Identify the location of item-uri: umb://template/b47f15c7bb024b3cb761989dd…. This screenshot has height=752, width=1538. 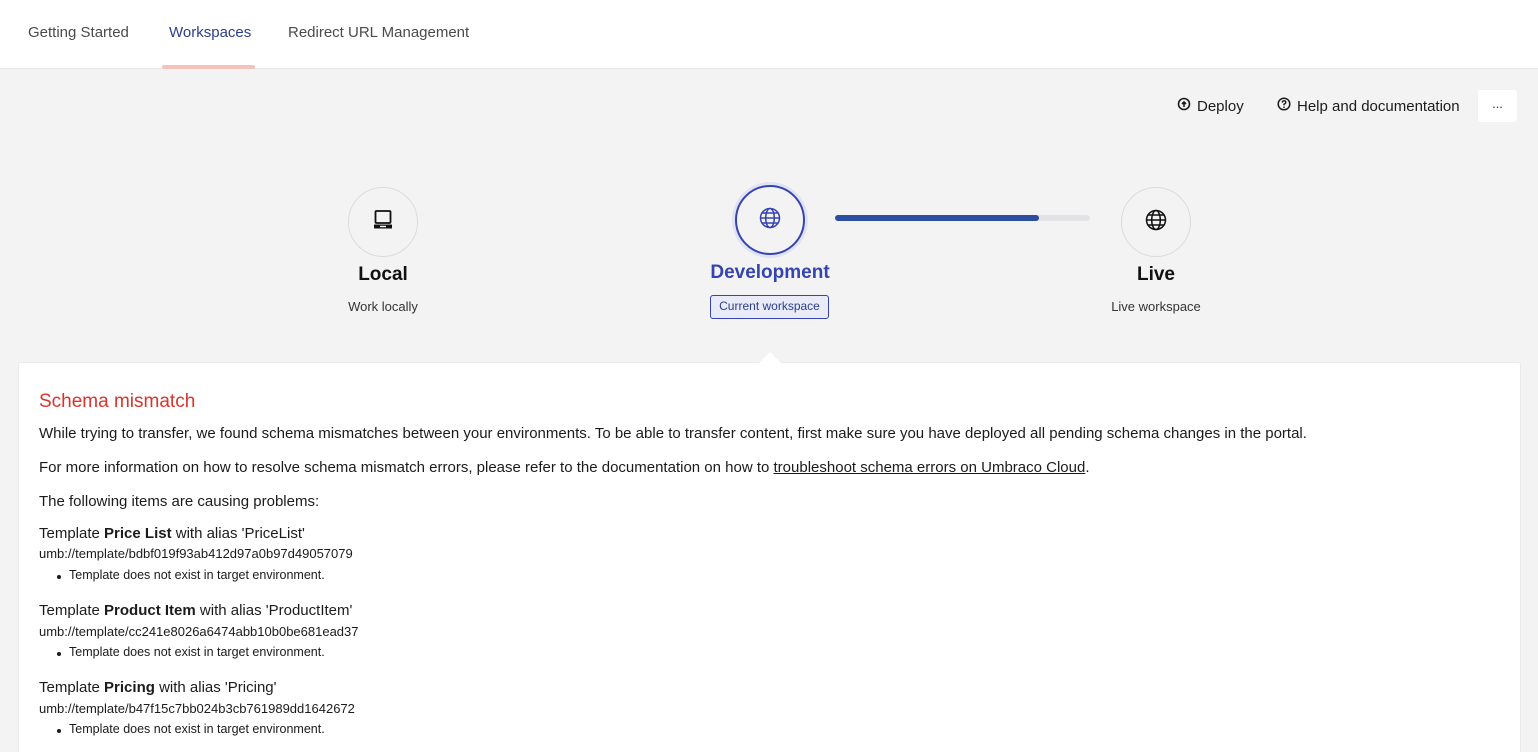
(197, 708).